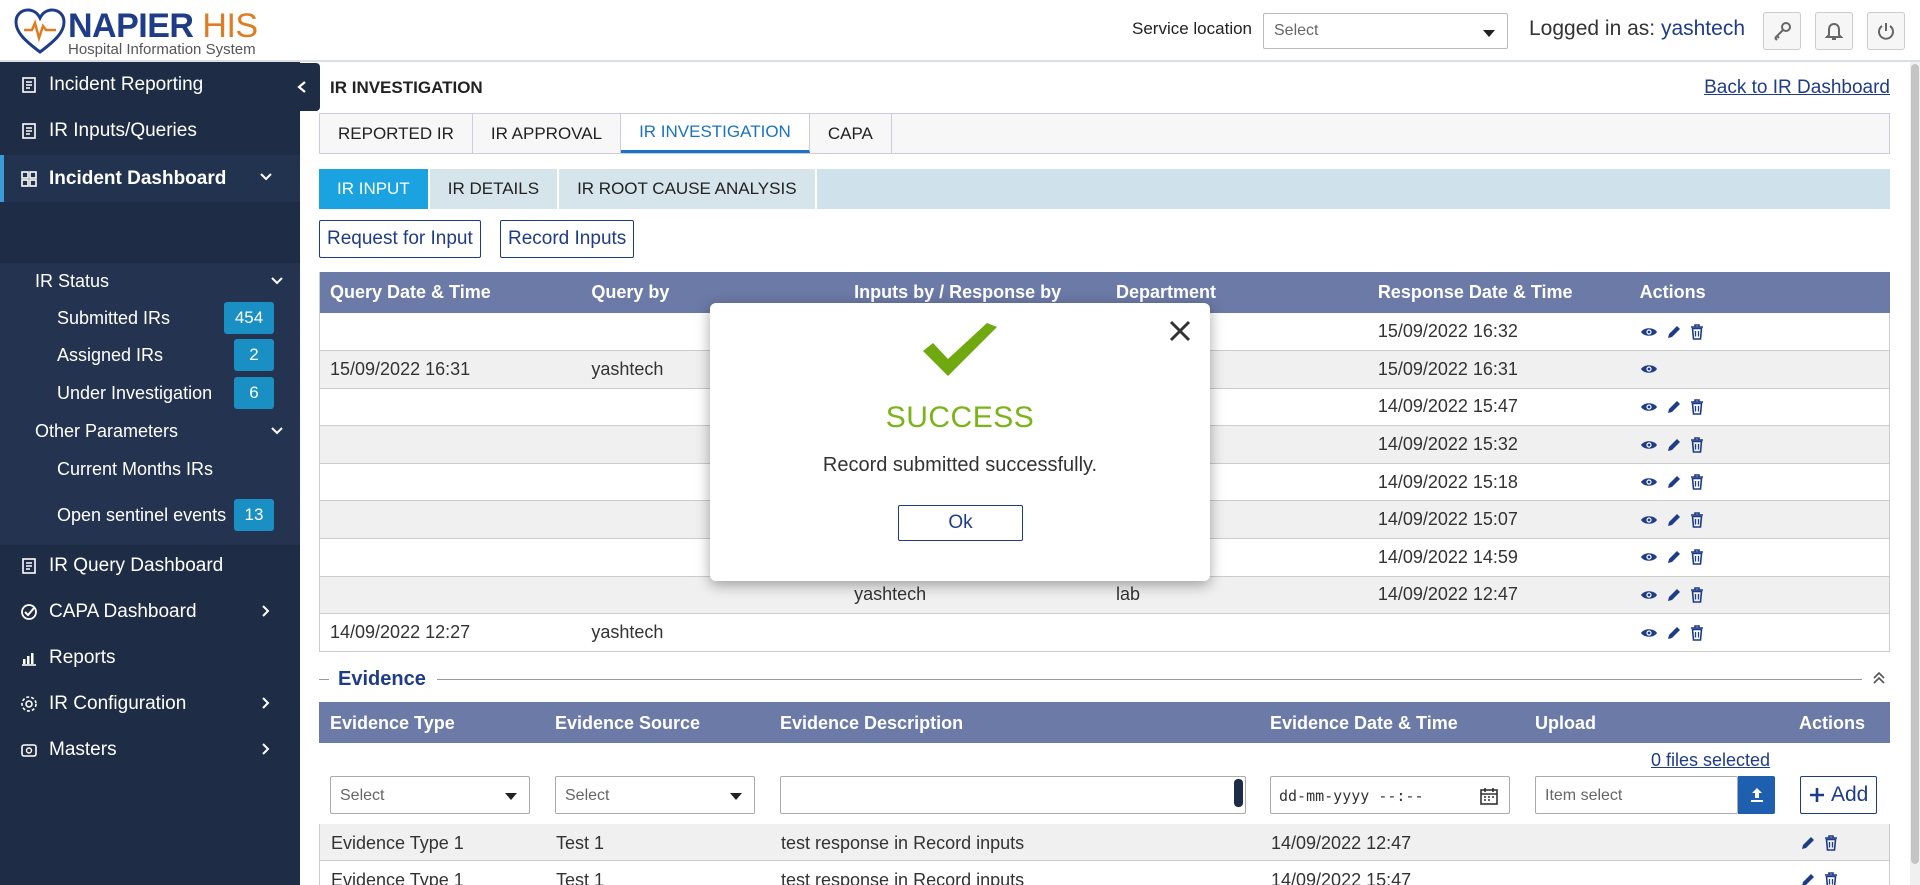 The height and width of the screenshot is (885, 1920). I want to click on chevron-left-icon, so click(301, 87).